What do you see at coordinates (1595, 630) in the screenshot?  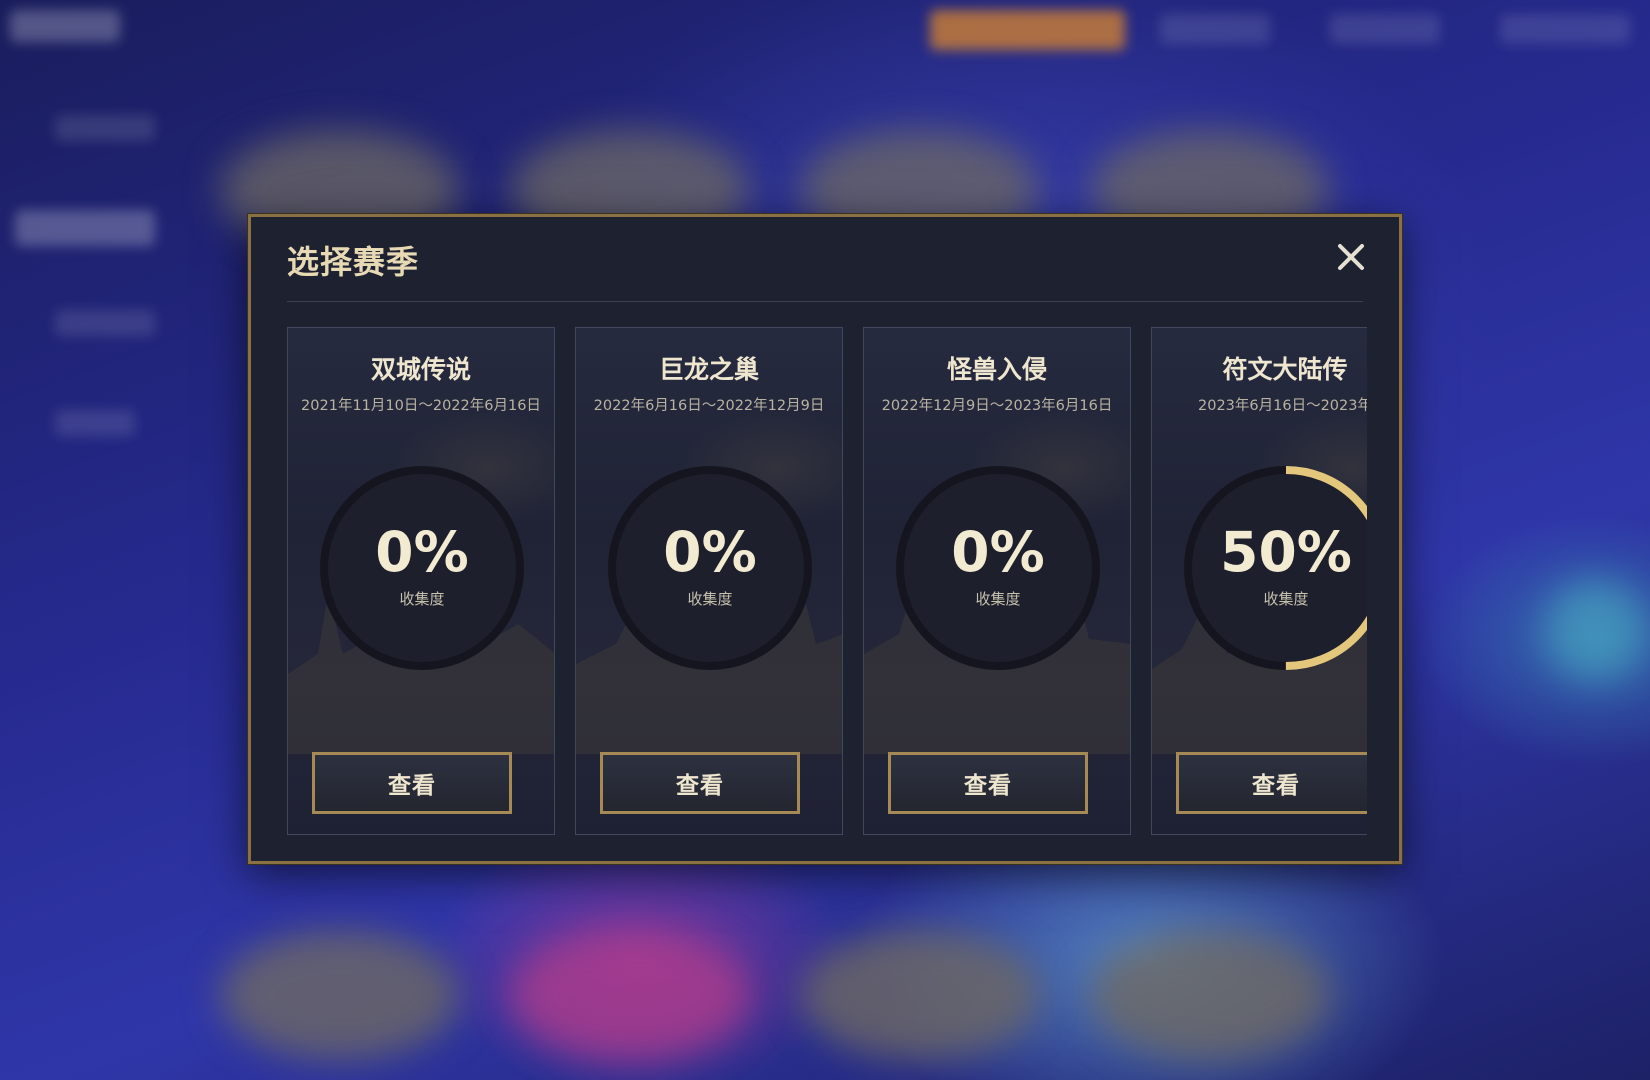 I see `bg-avatar` at bounding box center [1595, 630].